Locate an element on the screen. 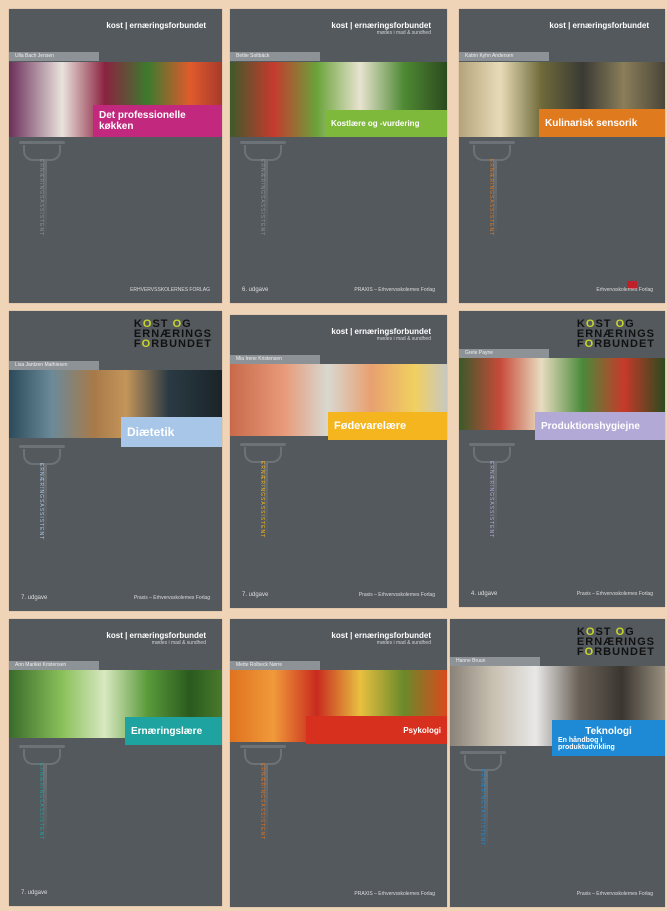  author-label: Mette Rolbeck Nørre is located at coordinates (275, 665).